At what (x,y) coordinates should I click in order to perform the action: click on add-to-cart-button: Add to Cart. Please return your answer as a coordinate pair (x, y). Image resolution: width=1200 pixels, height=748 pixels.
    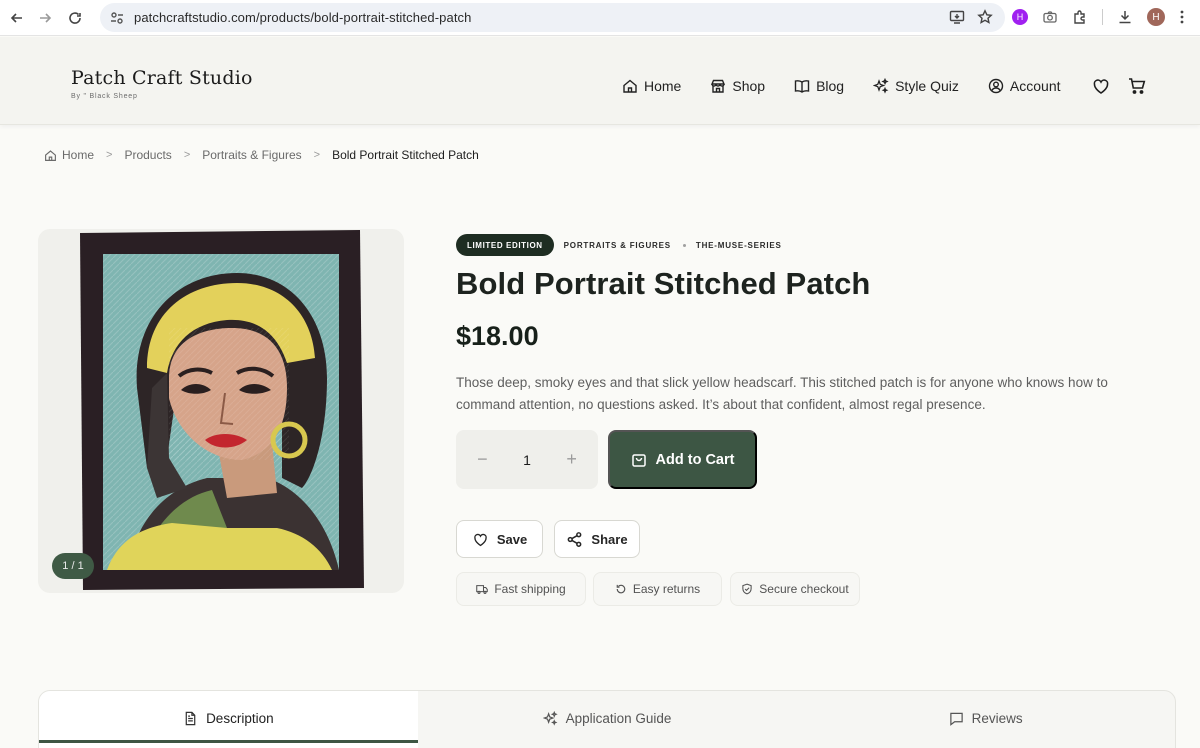
    Looking at the image, I should click on (682, 459).